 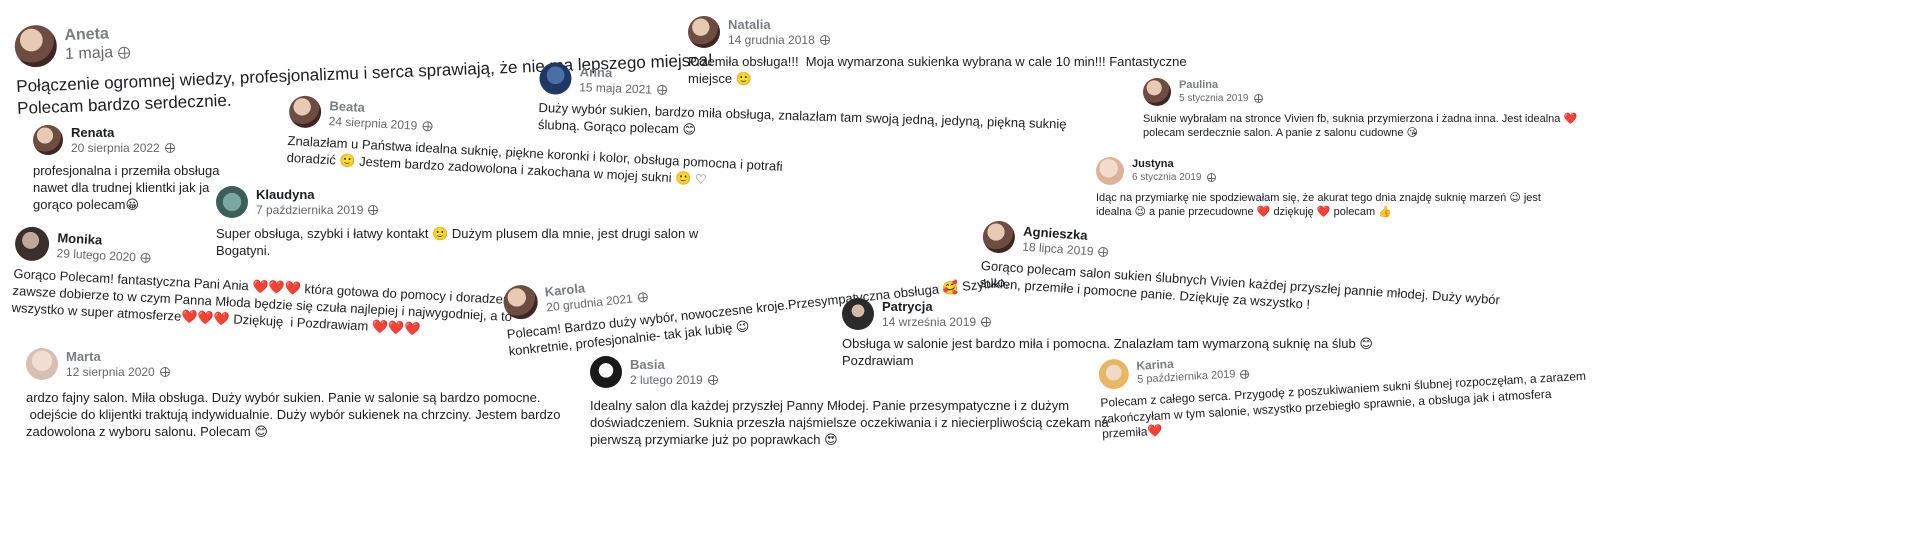 What do you see at coordinates (118, 357) in the screenshot?
I see `reviewer-name: Marta` at bounding box center [118, 357].